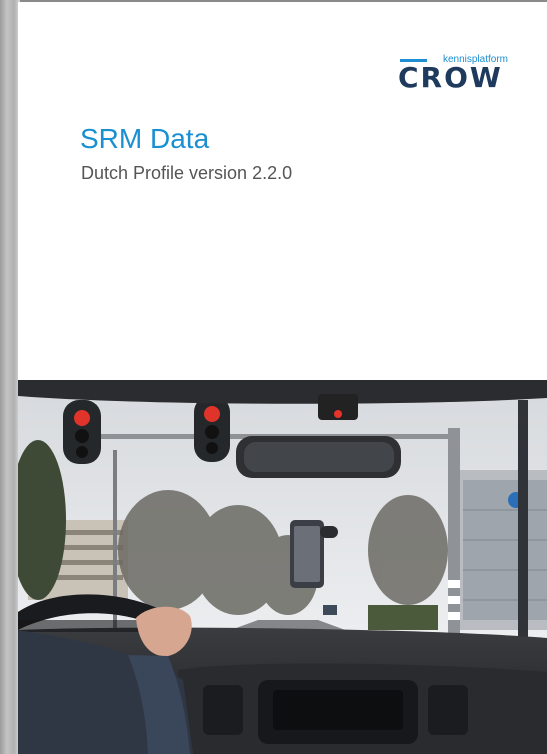  What do you see at coordinates (187, 173) in the screenshot?
I see `document-subtitle: Dutch Profile version 2.2.0` at bounding box center [187, 173].